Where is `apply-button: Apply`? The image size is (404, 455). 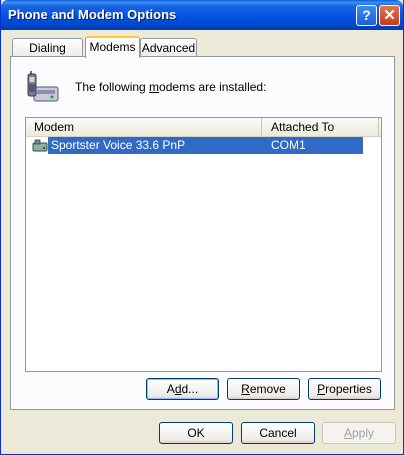
apply-button: Apply is located at coordinates (359, 433).